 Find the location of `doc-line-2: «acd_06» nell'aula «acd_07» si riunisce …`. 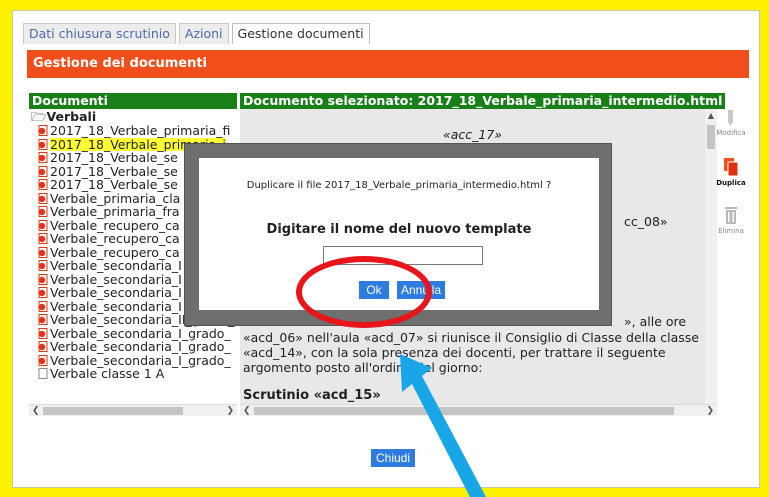

doc-line-2: «acd_06» nell'aula «acd_07» si riunisce … is located at coordinates (471, 337).